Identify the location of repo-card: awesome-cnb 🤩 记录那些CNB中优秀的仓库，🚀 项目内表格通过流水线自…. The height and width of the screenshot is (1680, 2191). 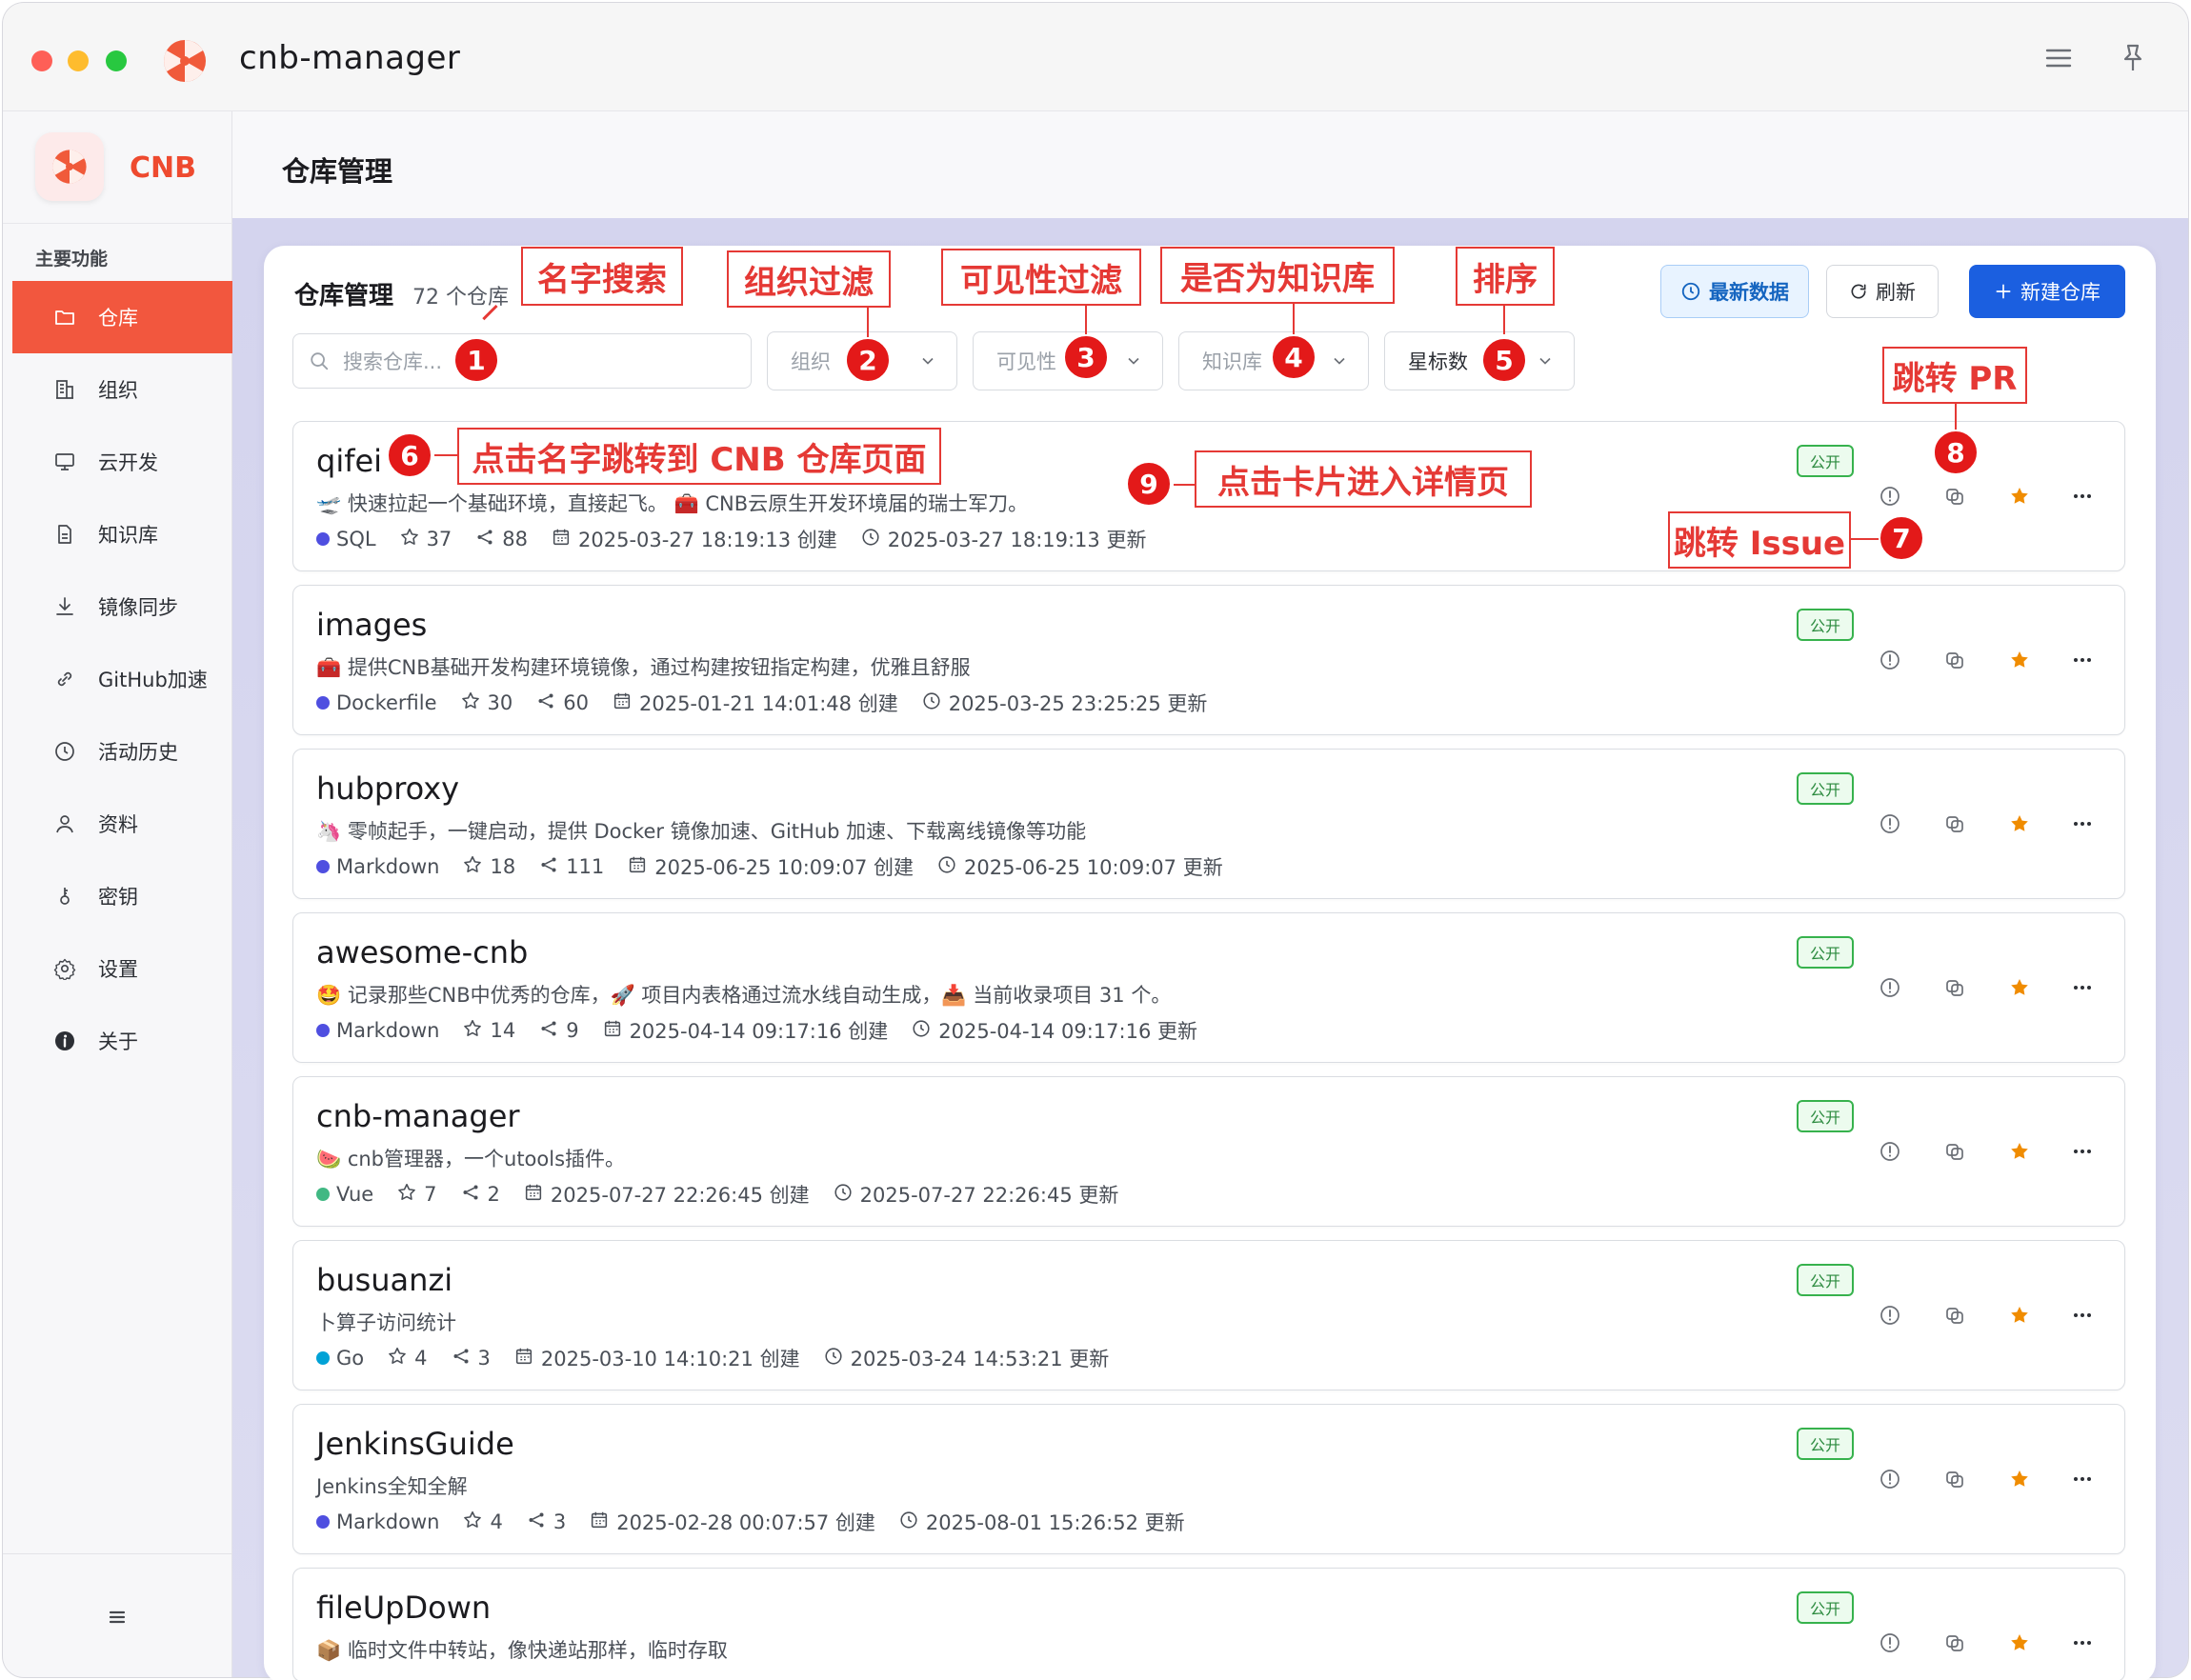
(1208, 987).